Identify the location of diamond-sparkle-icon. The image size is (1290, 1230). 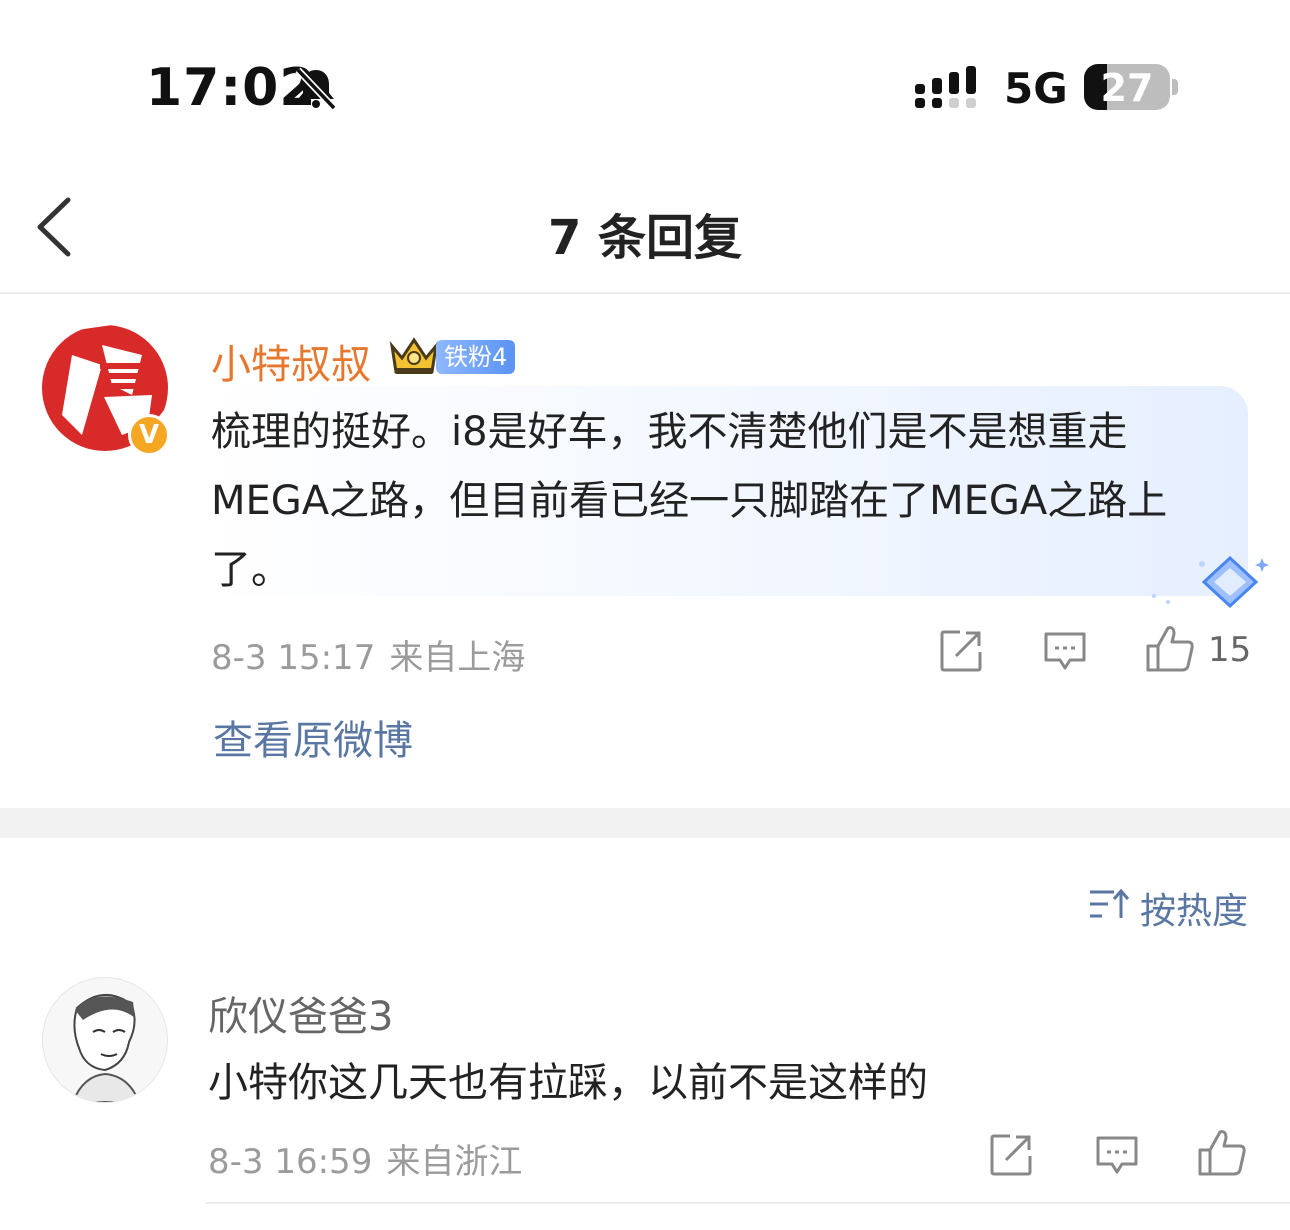
(1210, 582).